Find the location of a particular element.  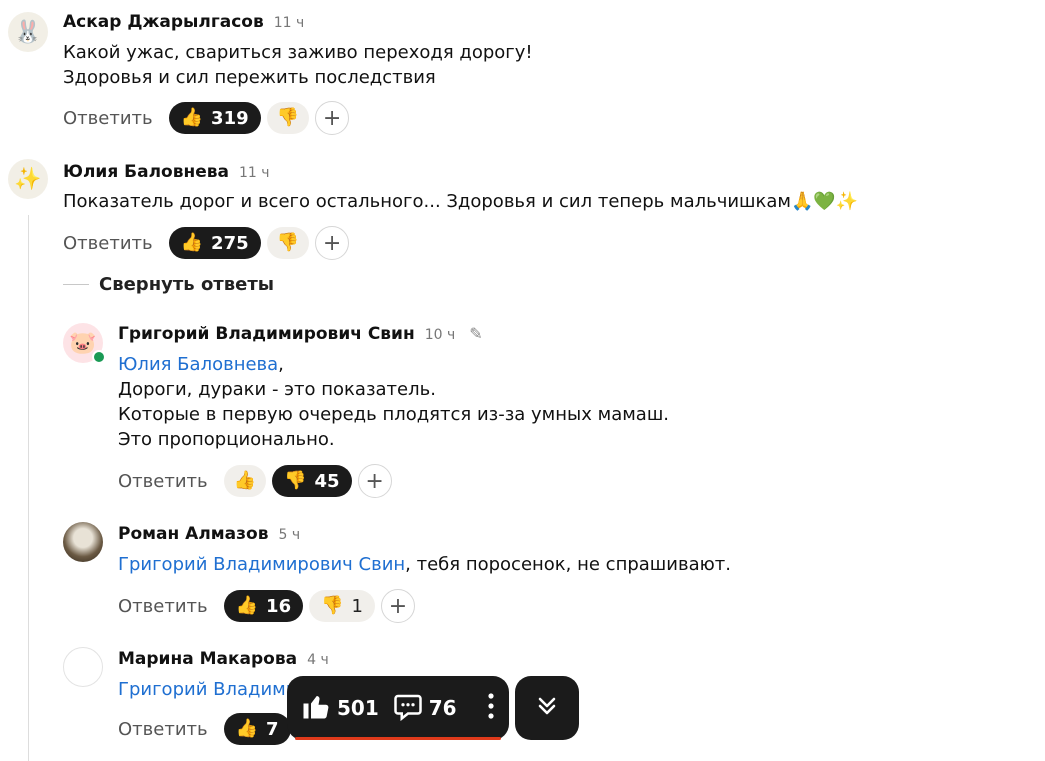

like-button: 👍 275 is located at coordinates (214, 243).